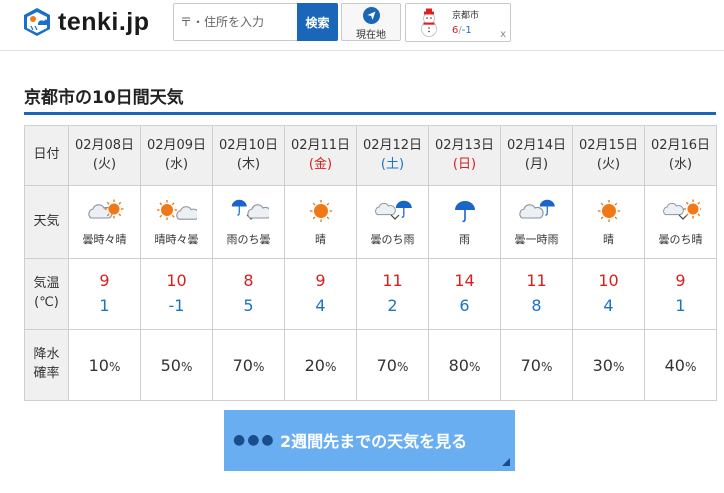  I want to click on forecast-weather-label: 雨, so click(464, 239).